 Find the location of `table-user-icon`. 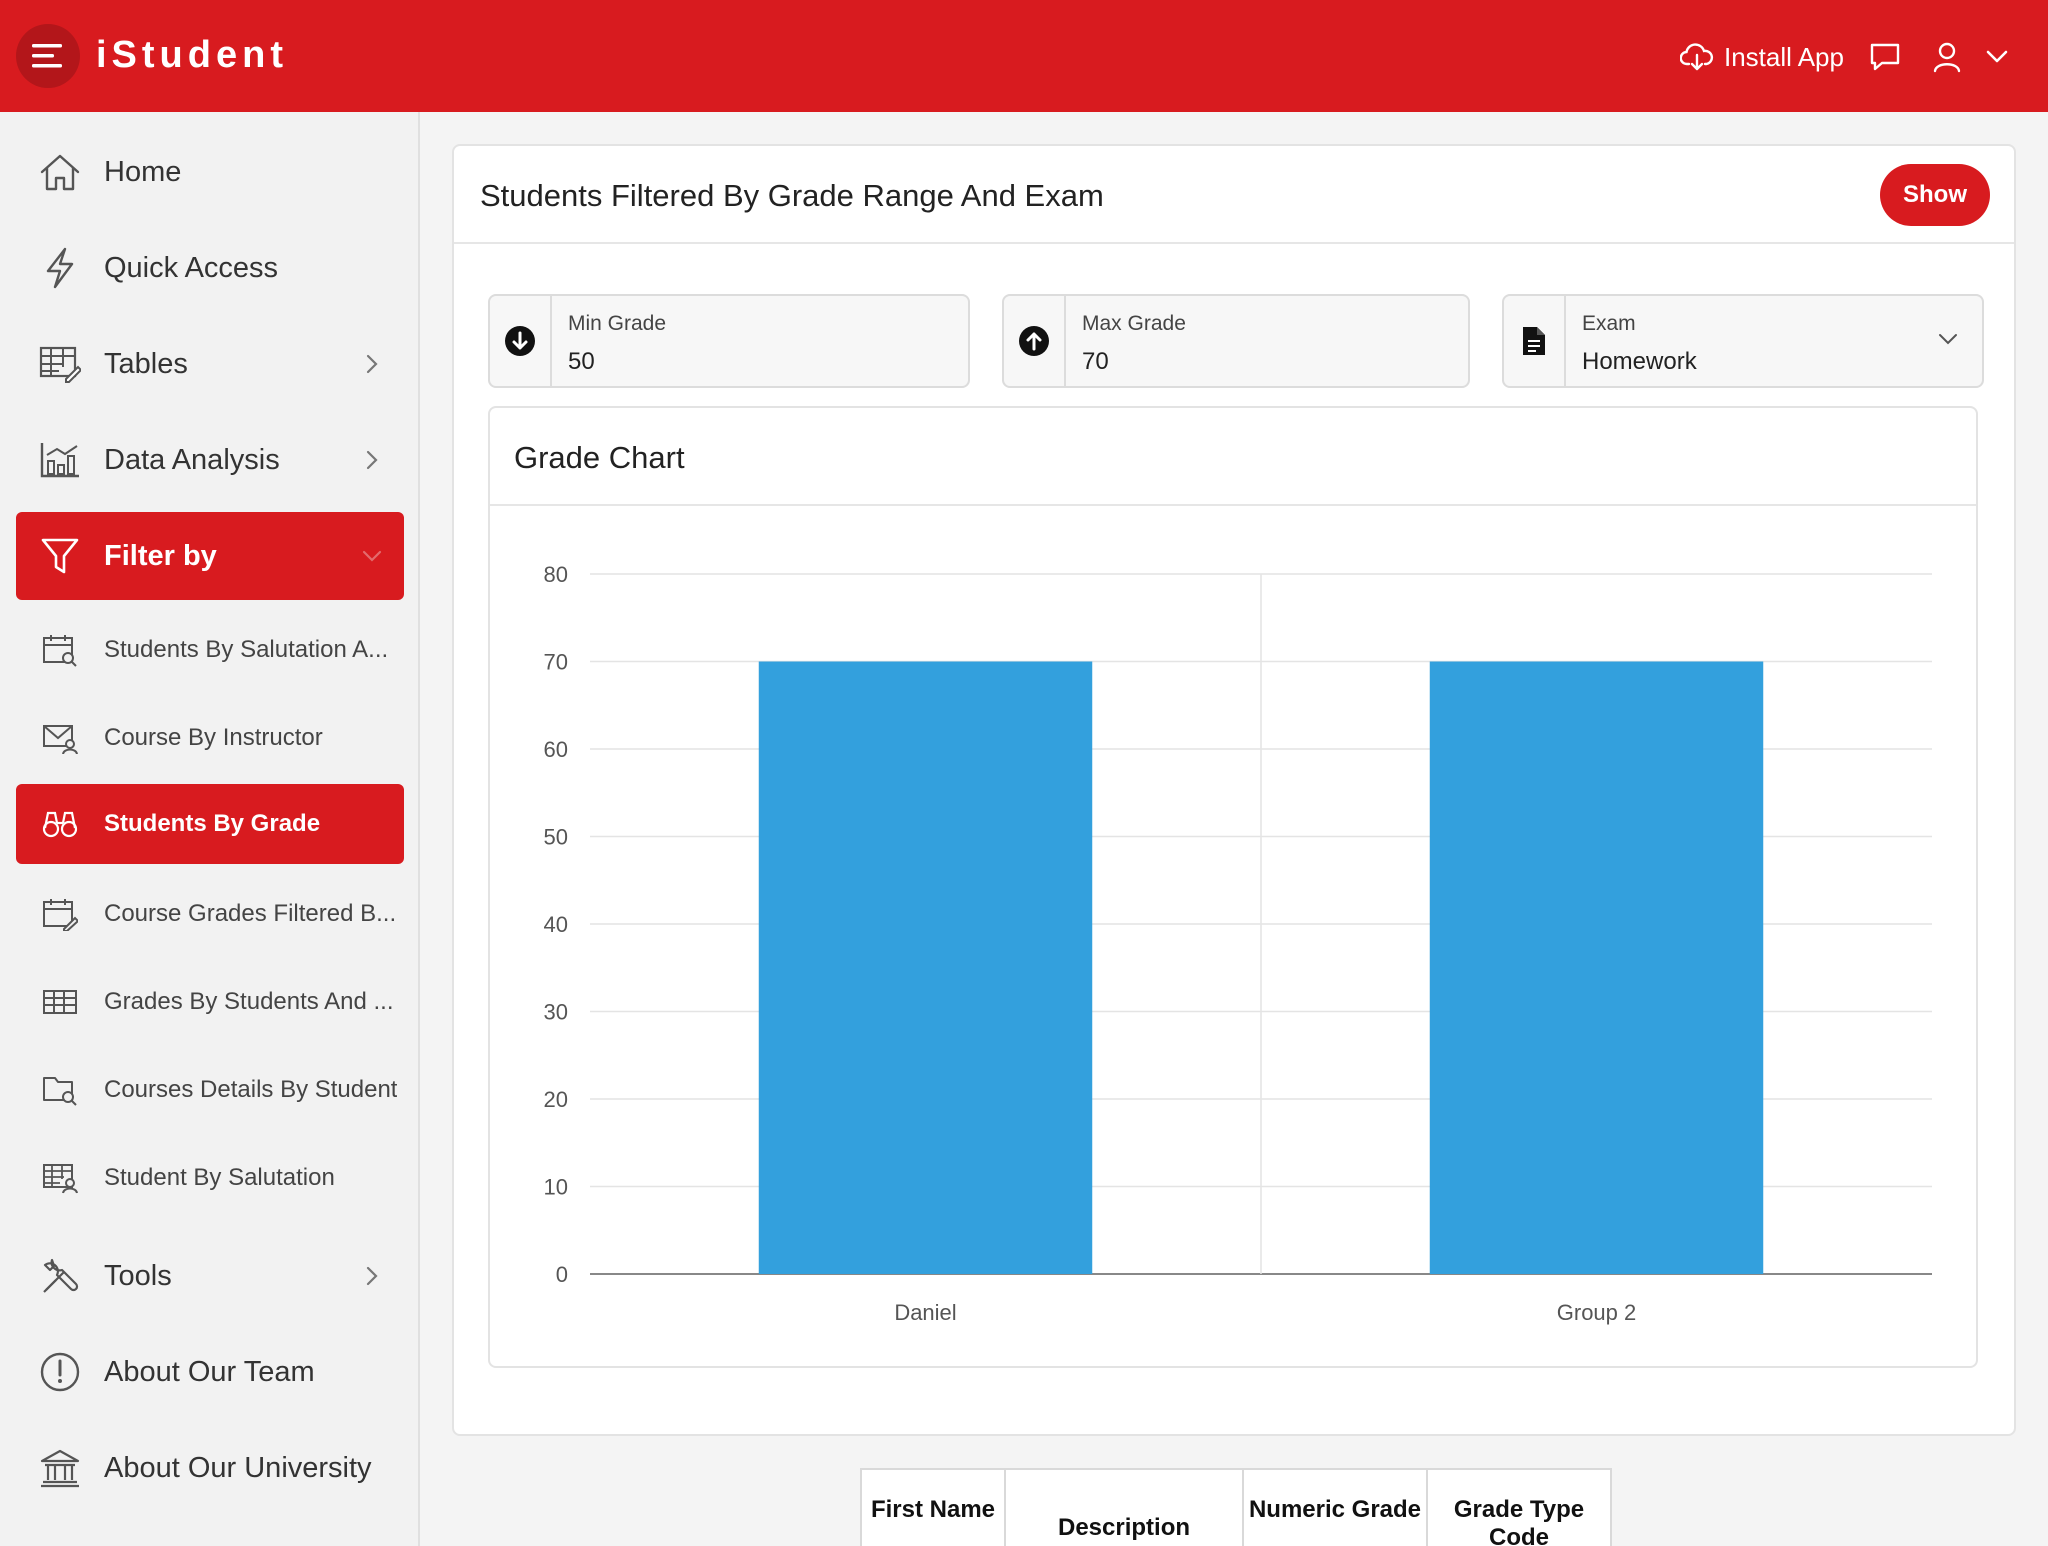

table-user-icon is located at coordinates (60, 1178).